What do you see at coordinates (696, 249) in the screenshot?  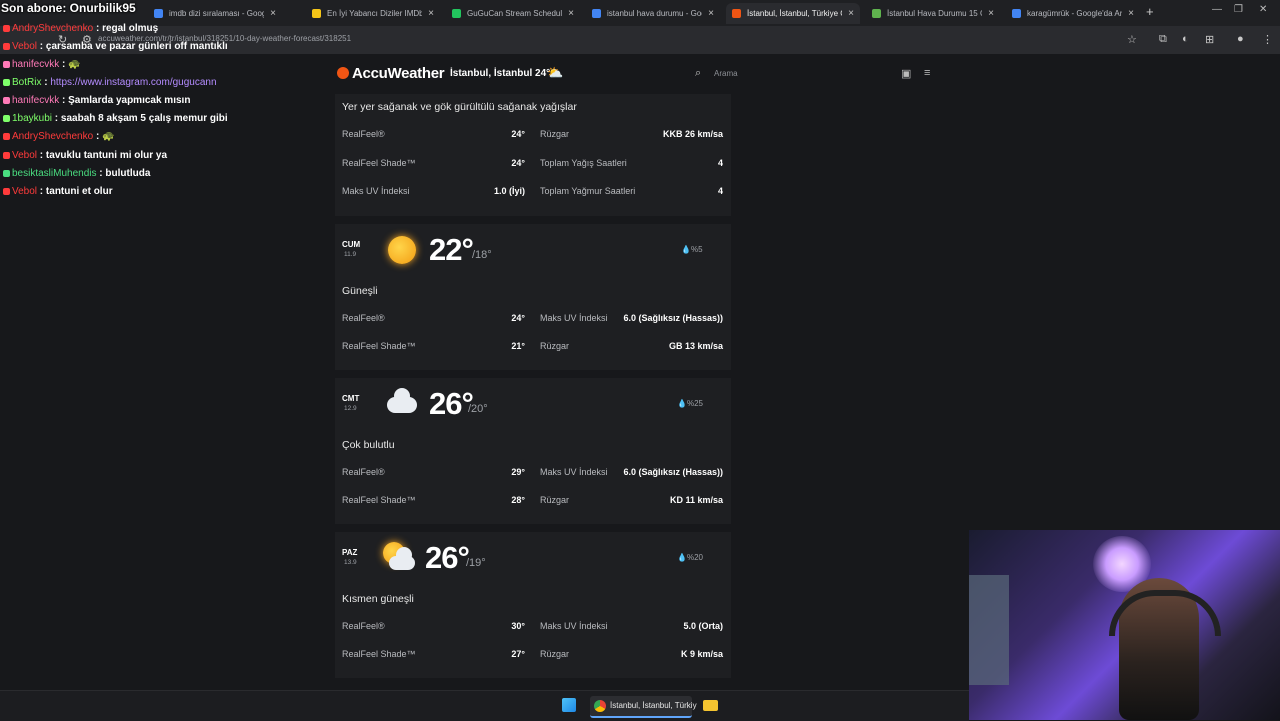 I see `precip-value: %5` at bounding box center [696, 249].